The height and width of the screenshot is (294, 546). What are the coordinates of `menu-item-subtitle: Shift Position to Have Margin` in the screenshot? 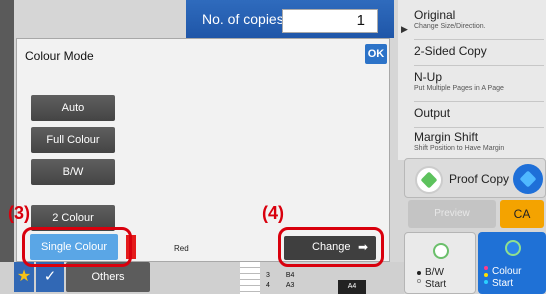 It's located at (459, 148).